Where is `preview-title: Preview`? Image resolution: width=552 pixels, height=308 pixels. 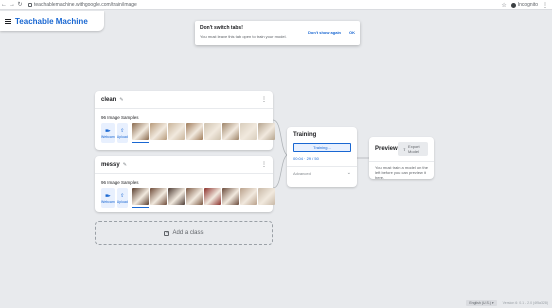
preview-title: Preview is located at coordinates (386, 149).